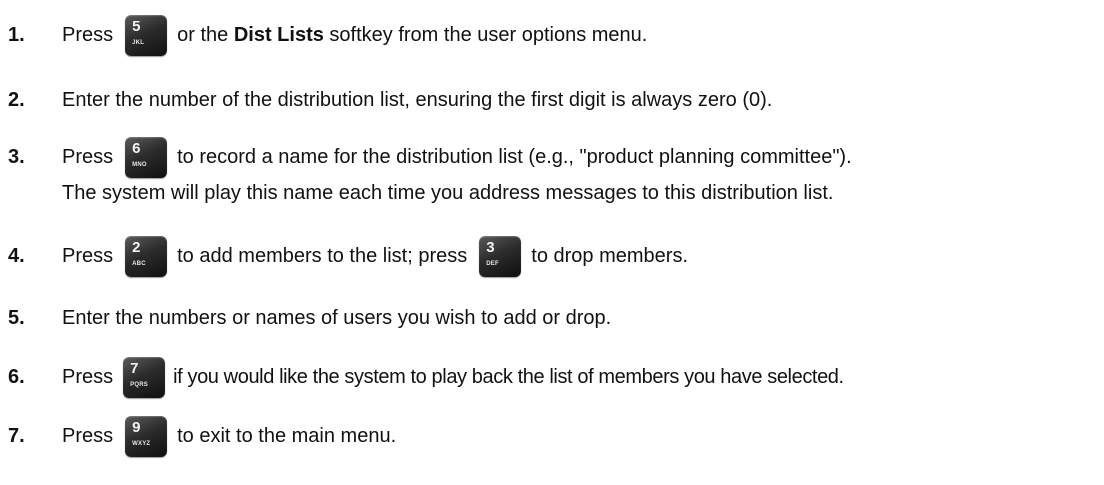  What do you see at coordinates (134, 368) in the screenshot?
I see `key-digit: 7` at bounding box center [134, 368].